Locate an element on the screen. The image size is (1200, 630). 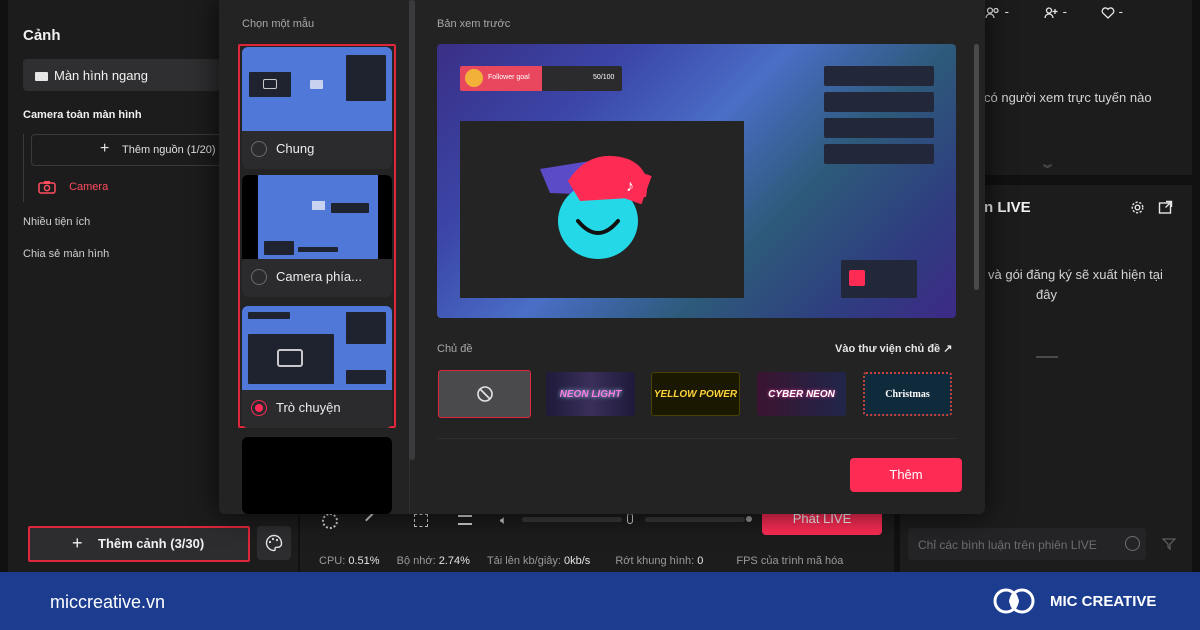
palette-button is located at coordinates (274, 543).